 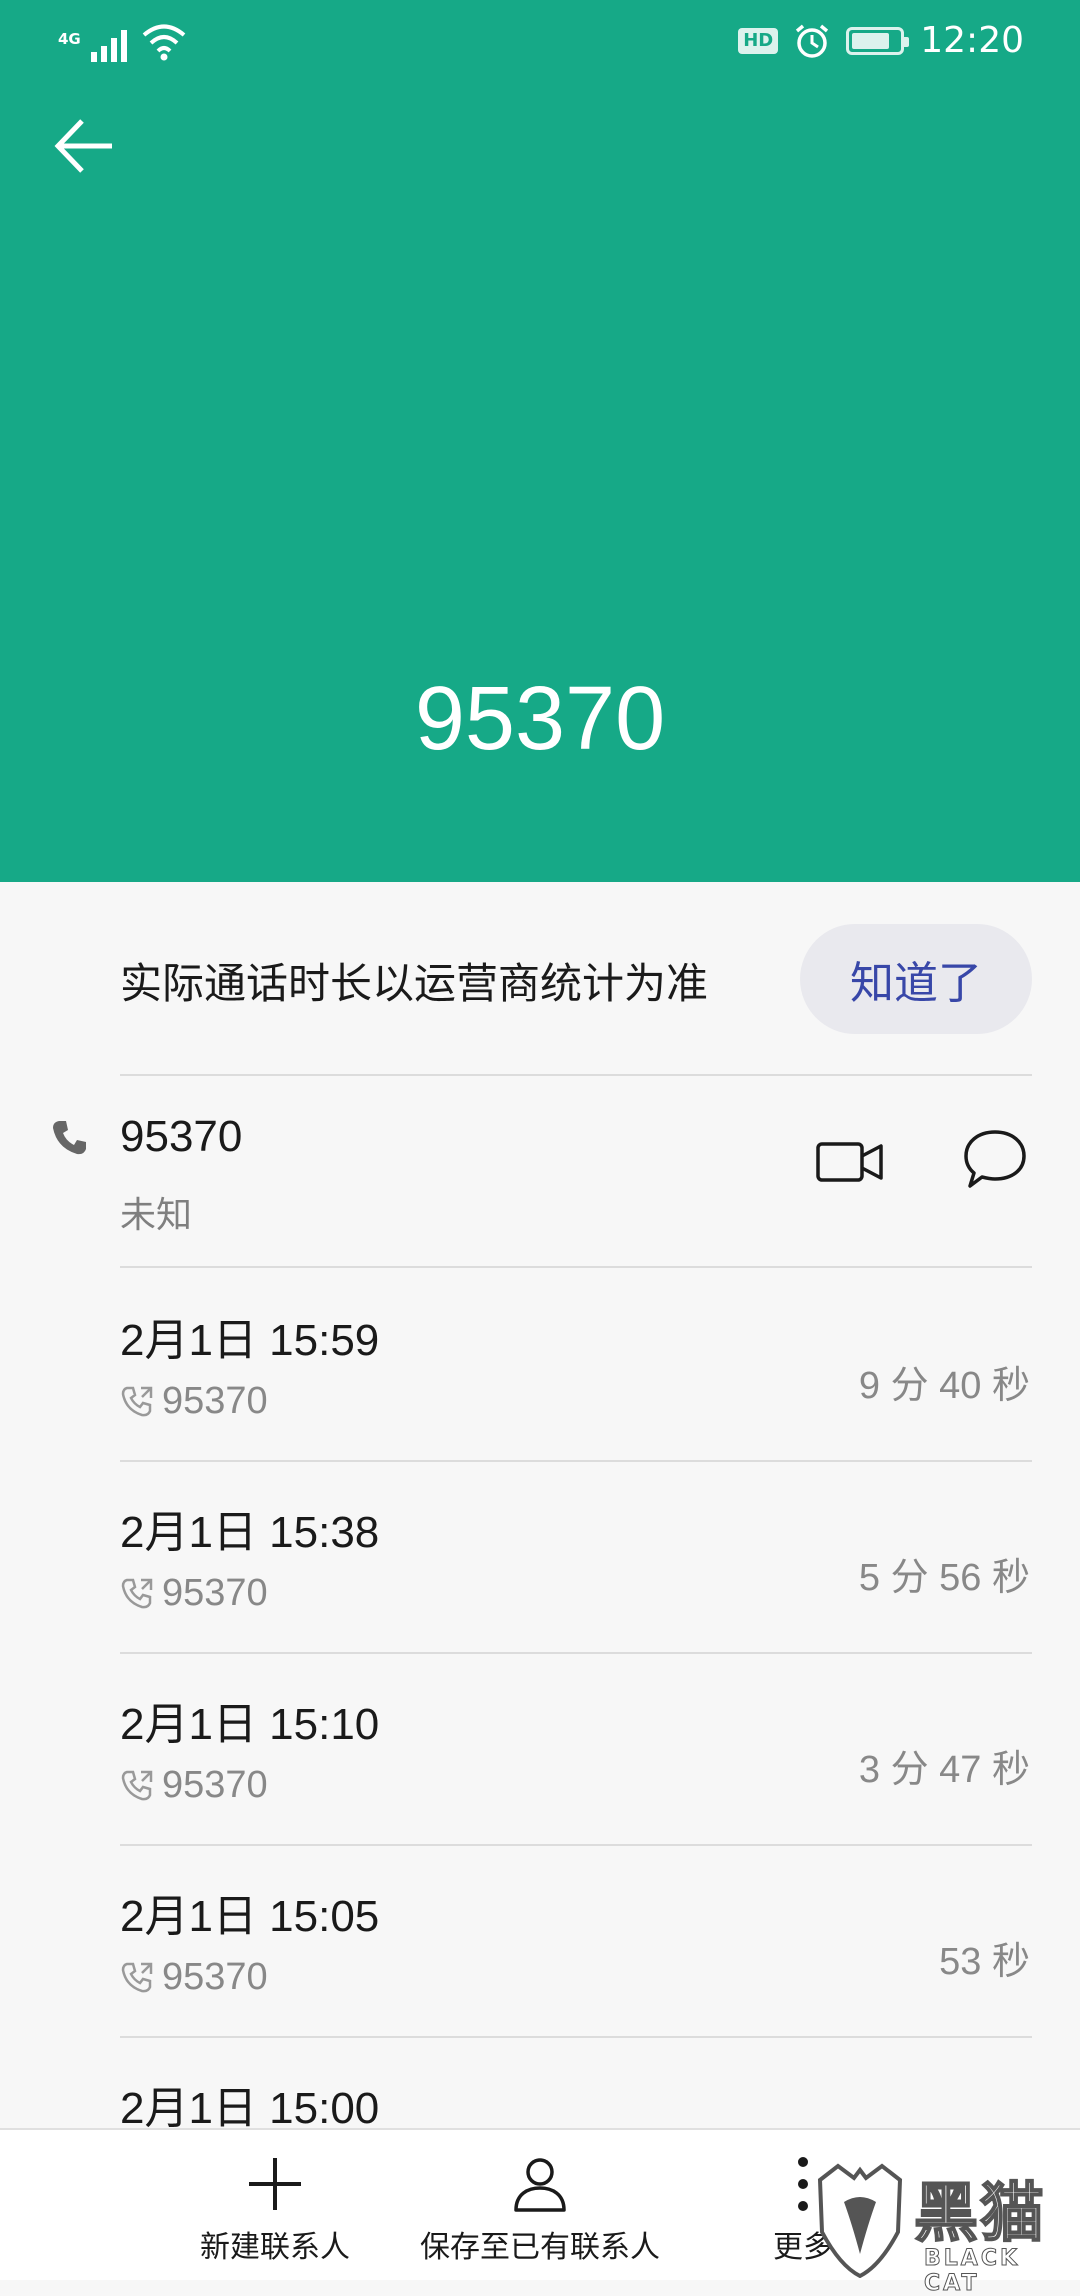 I want to click on log-date: 2月1日 15:38, so click(x=250, y=1532).